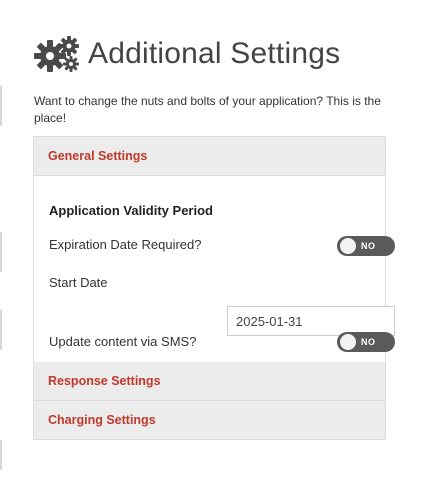  Describe the element at coordinates (131, 210) in the screenshot. I see `validity-period-title: Application Validity Period` at that location.